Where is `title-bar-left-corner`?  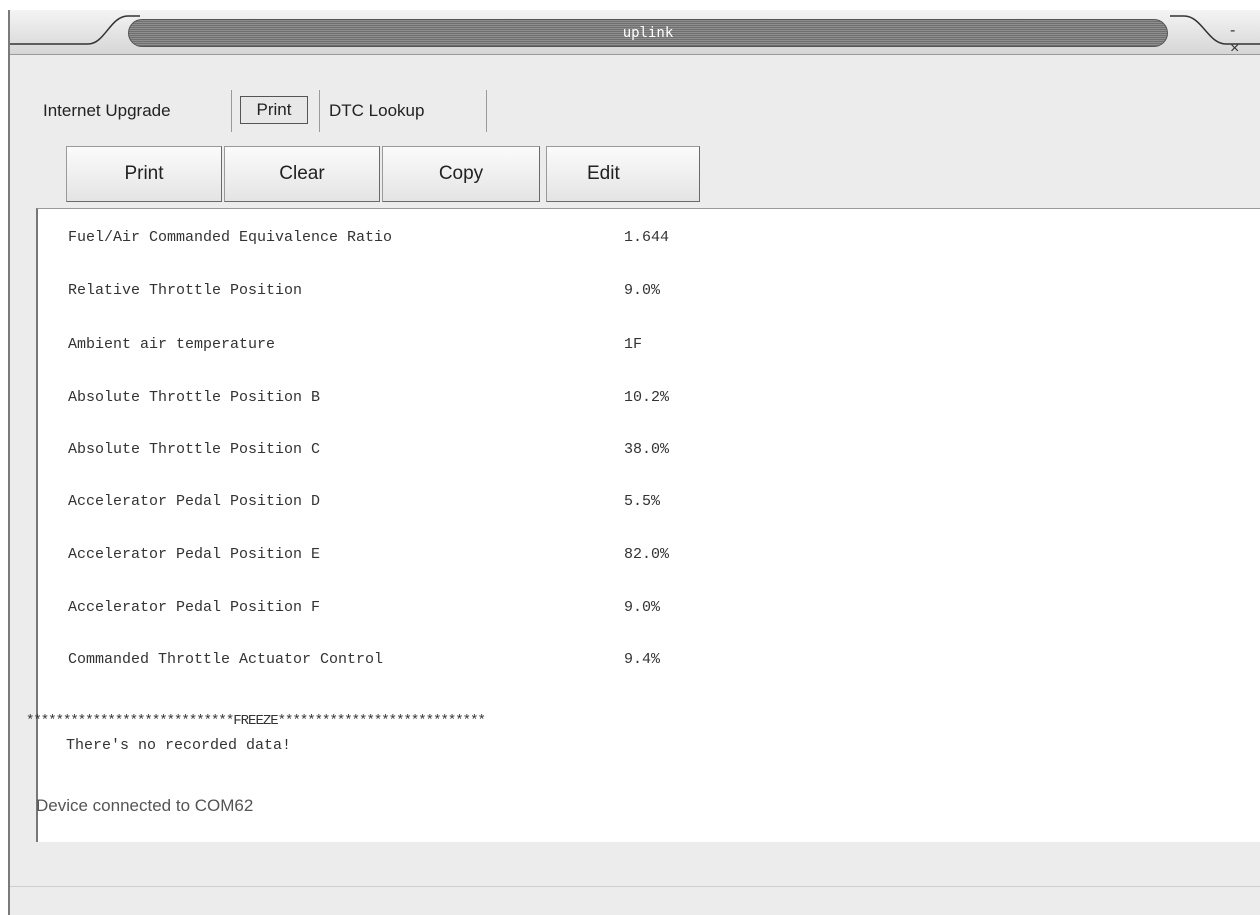
title-bar-left-corner is located at coordinates (75, 30).